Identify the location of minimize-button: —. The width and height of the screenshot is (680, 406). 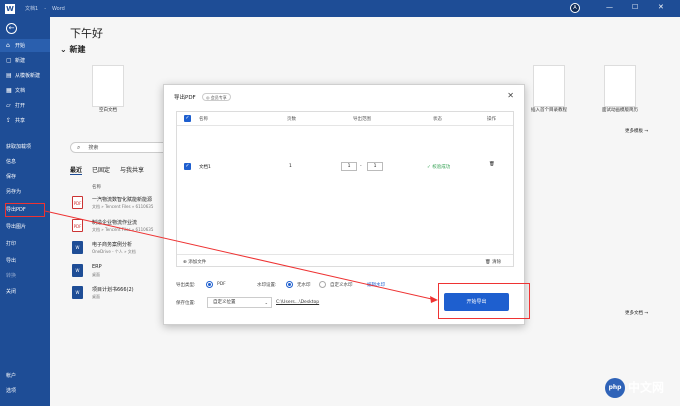
(609, 7).